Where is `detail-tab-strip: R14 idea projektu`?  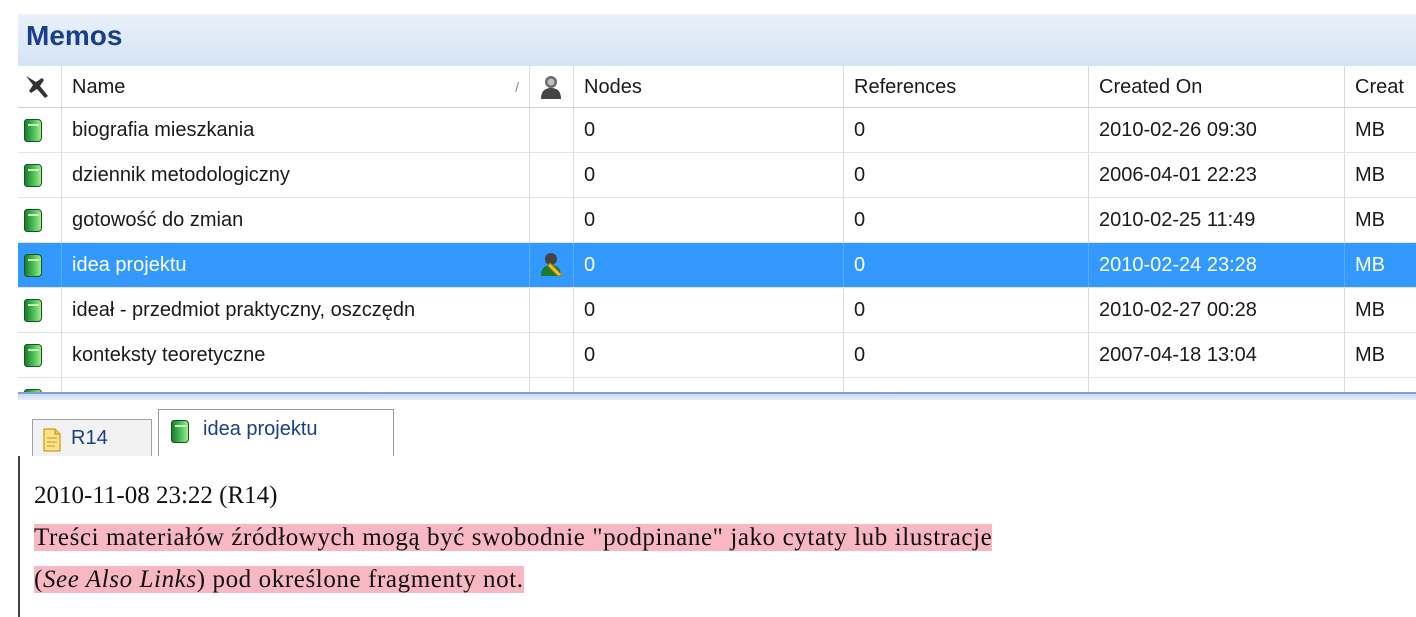
detail-tab-strip: R14 idea projektu is located at coordinates (717, 428).